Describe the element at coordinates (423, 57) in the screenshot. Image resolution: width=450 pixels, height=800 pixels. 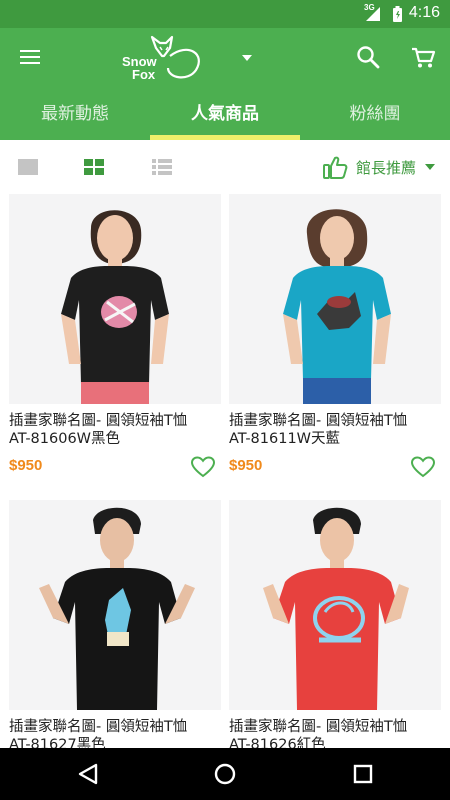
I see `cart-icon` at that location.